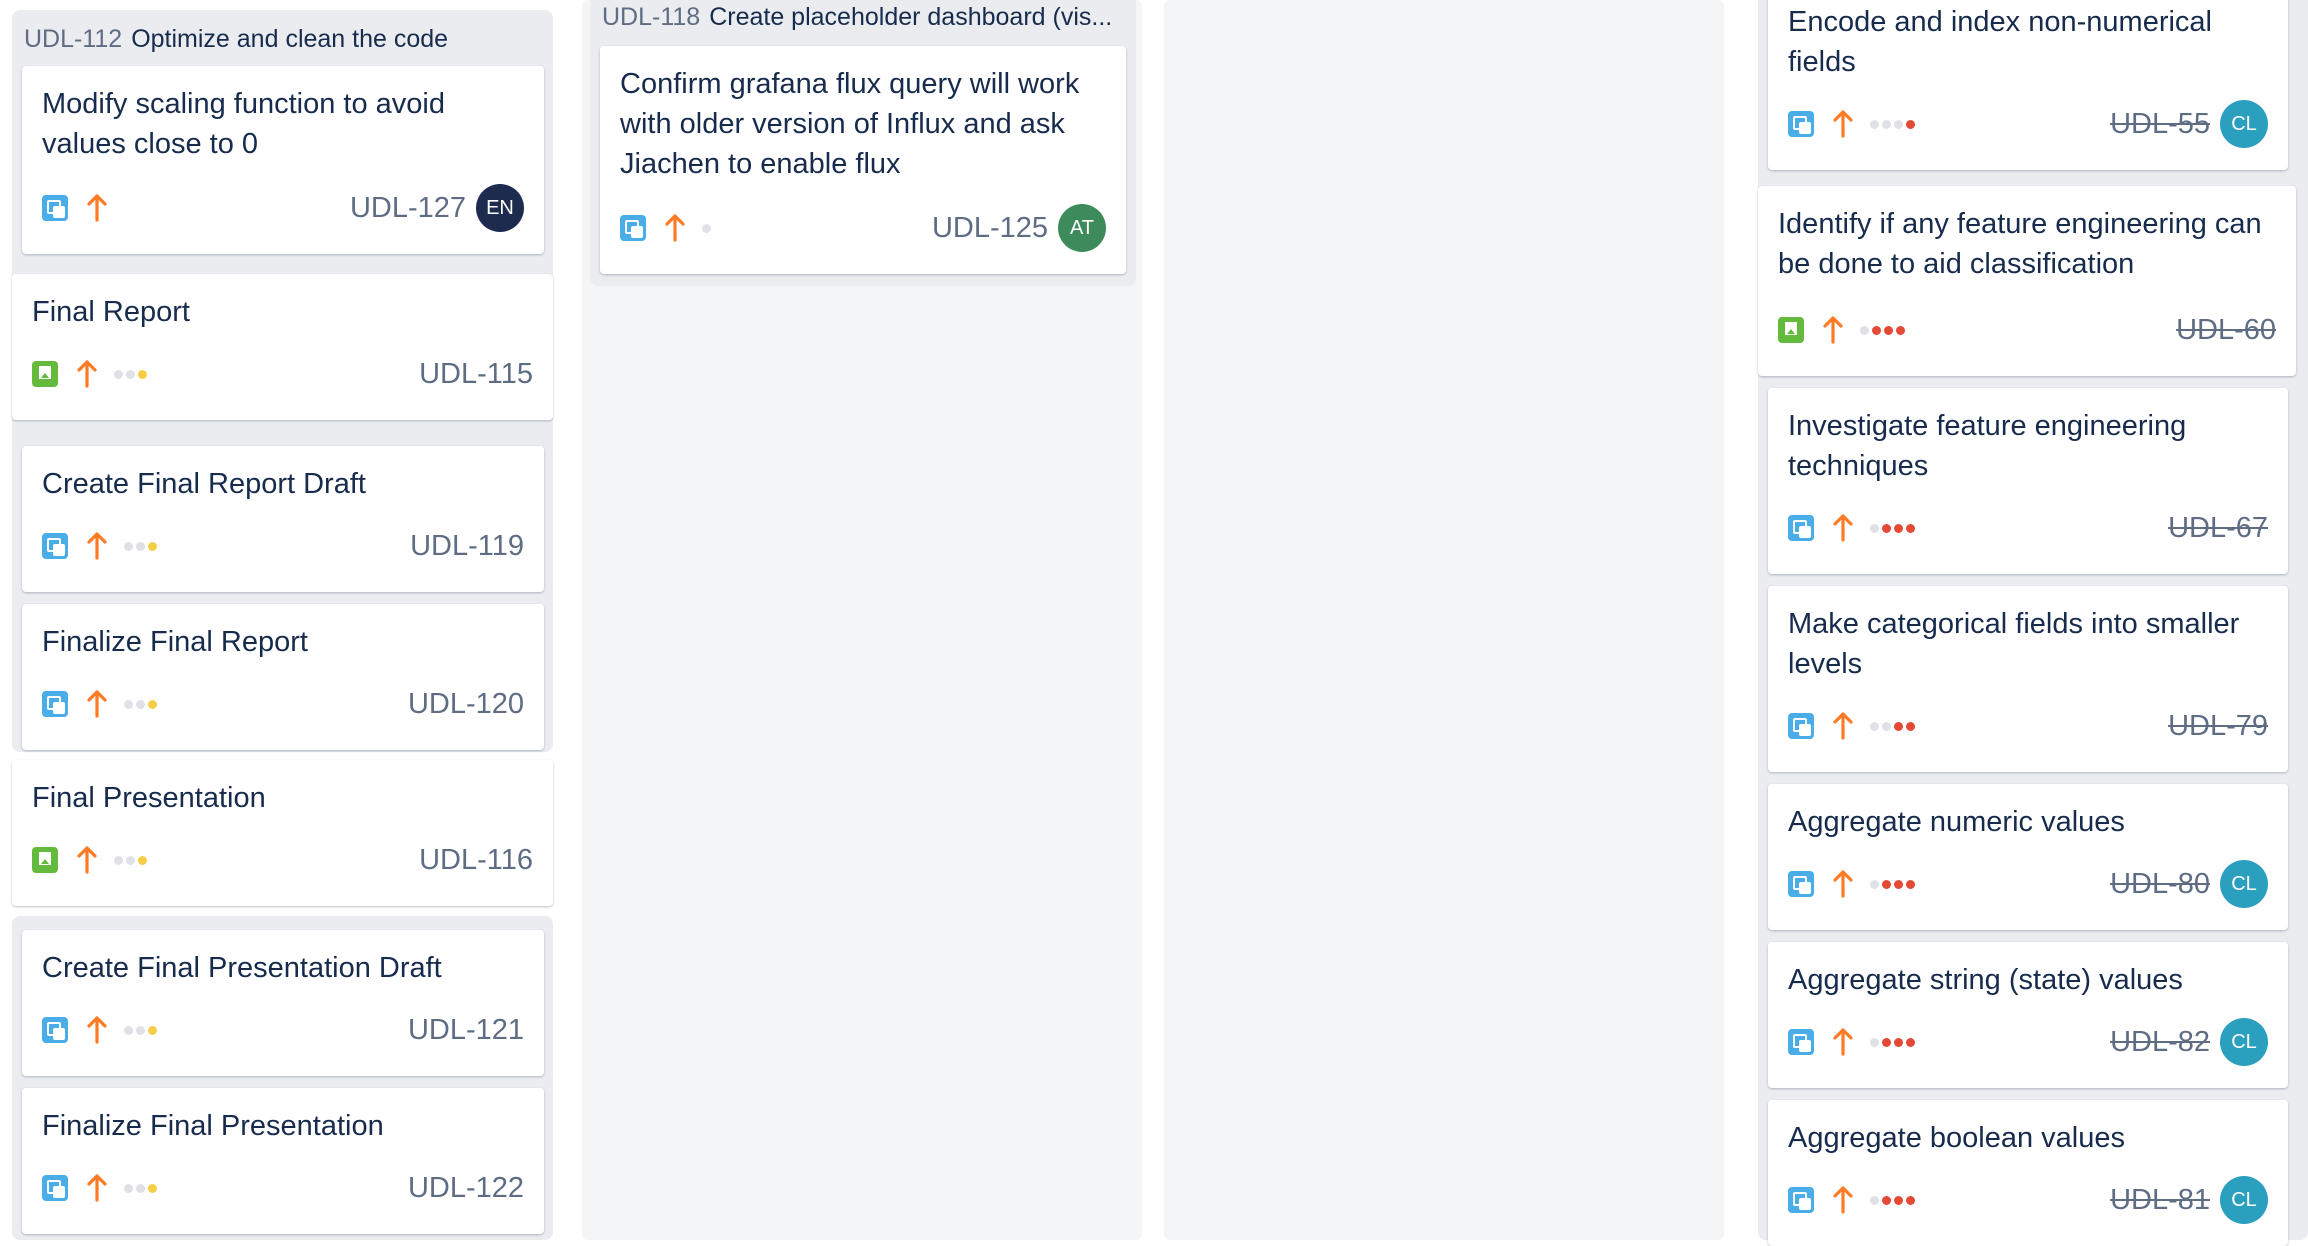 The height and width of the screenshot is (1246, 2308). What do you see at coordinates (282, 374) in the screenshot?
I see `issue-footer: UDL-115` at bounding box center [282, 374].